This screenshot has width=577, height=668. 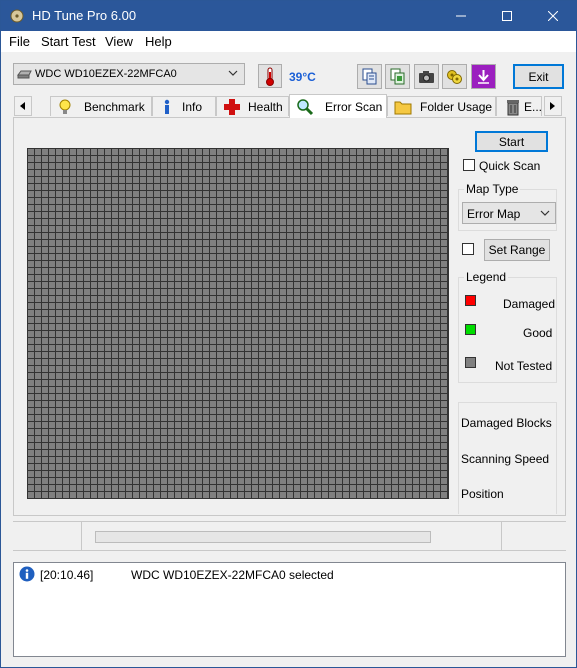 I want to click on quick-scan-checkbox, so click(x=469, y=165).